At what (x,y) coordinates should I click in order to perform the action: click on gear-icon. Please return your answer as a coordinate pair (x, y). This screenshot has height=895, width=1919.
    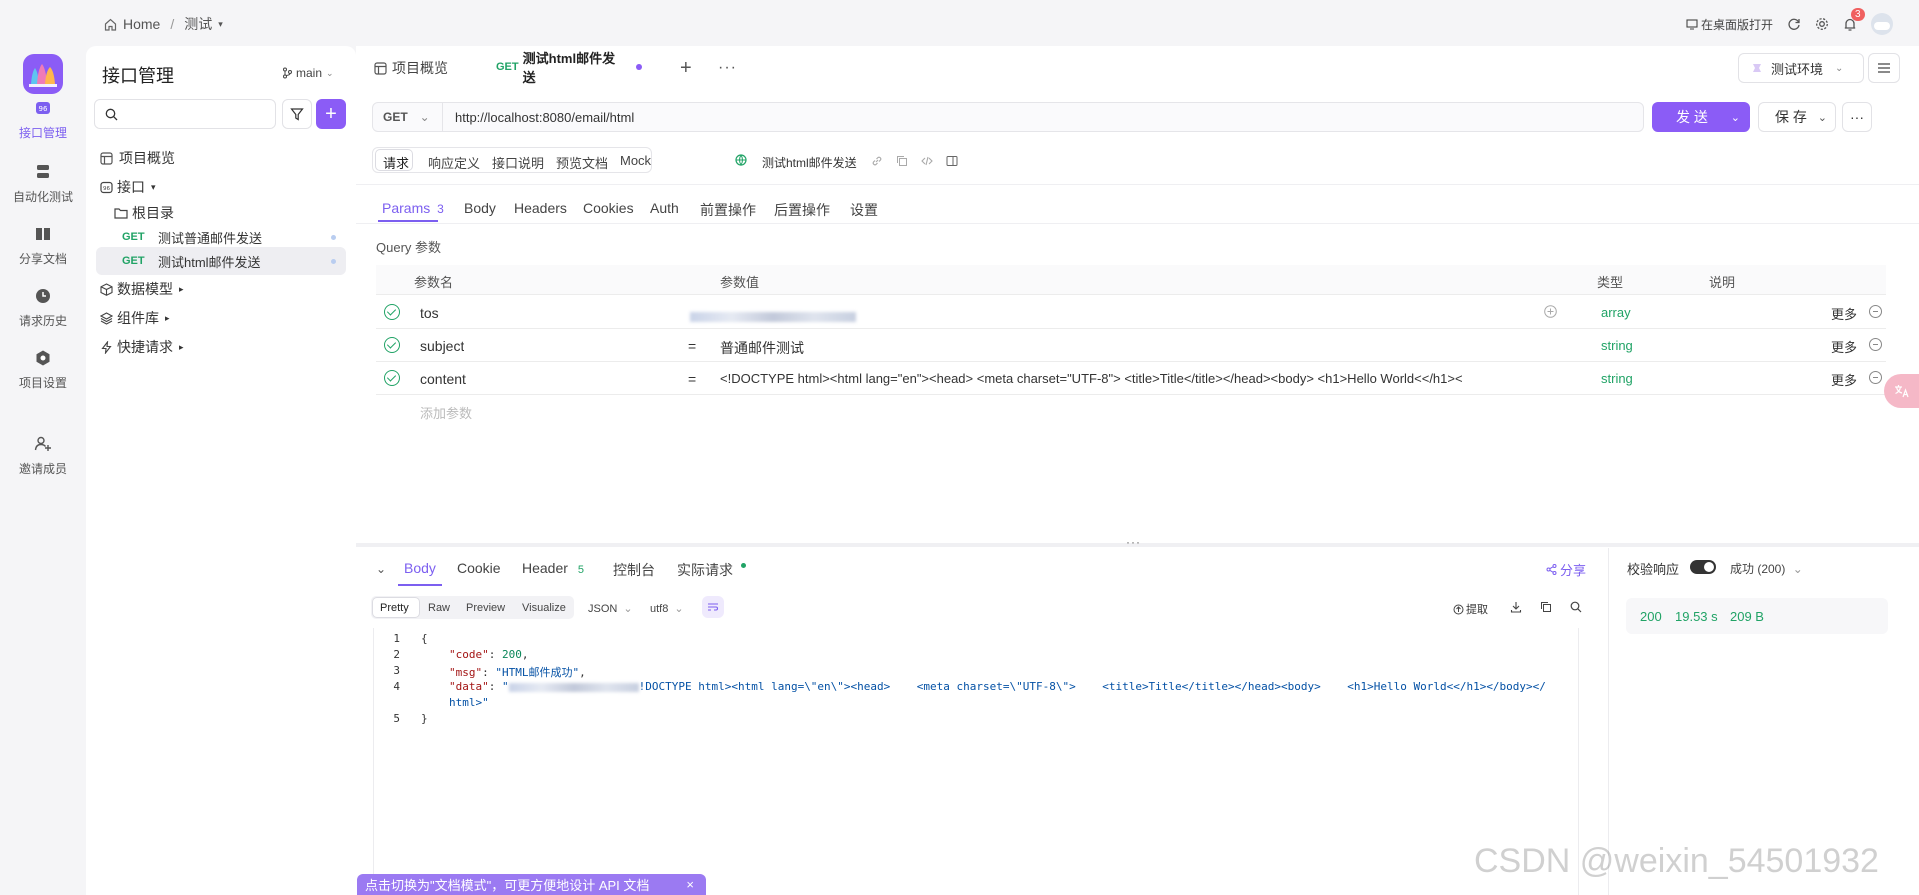
    Looking at the image, I should click on (1822, 24).